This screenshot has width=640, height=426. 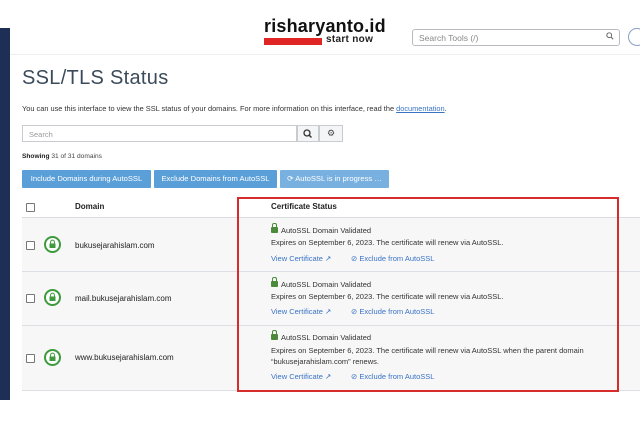 What do you see at coordinates (86, 179) in the screenshot?
I see `include-domains-button: Include Domains during AutoSSL` at bounding box center [86, 179].